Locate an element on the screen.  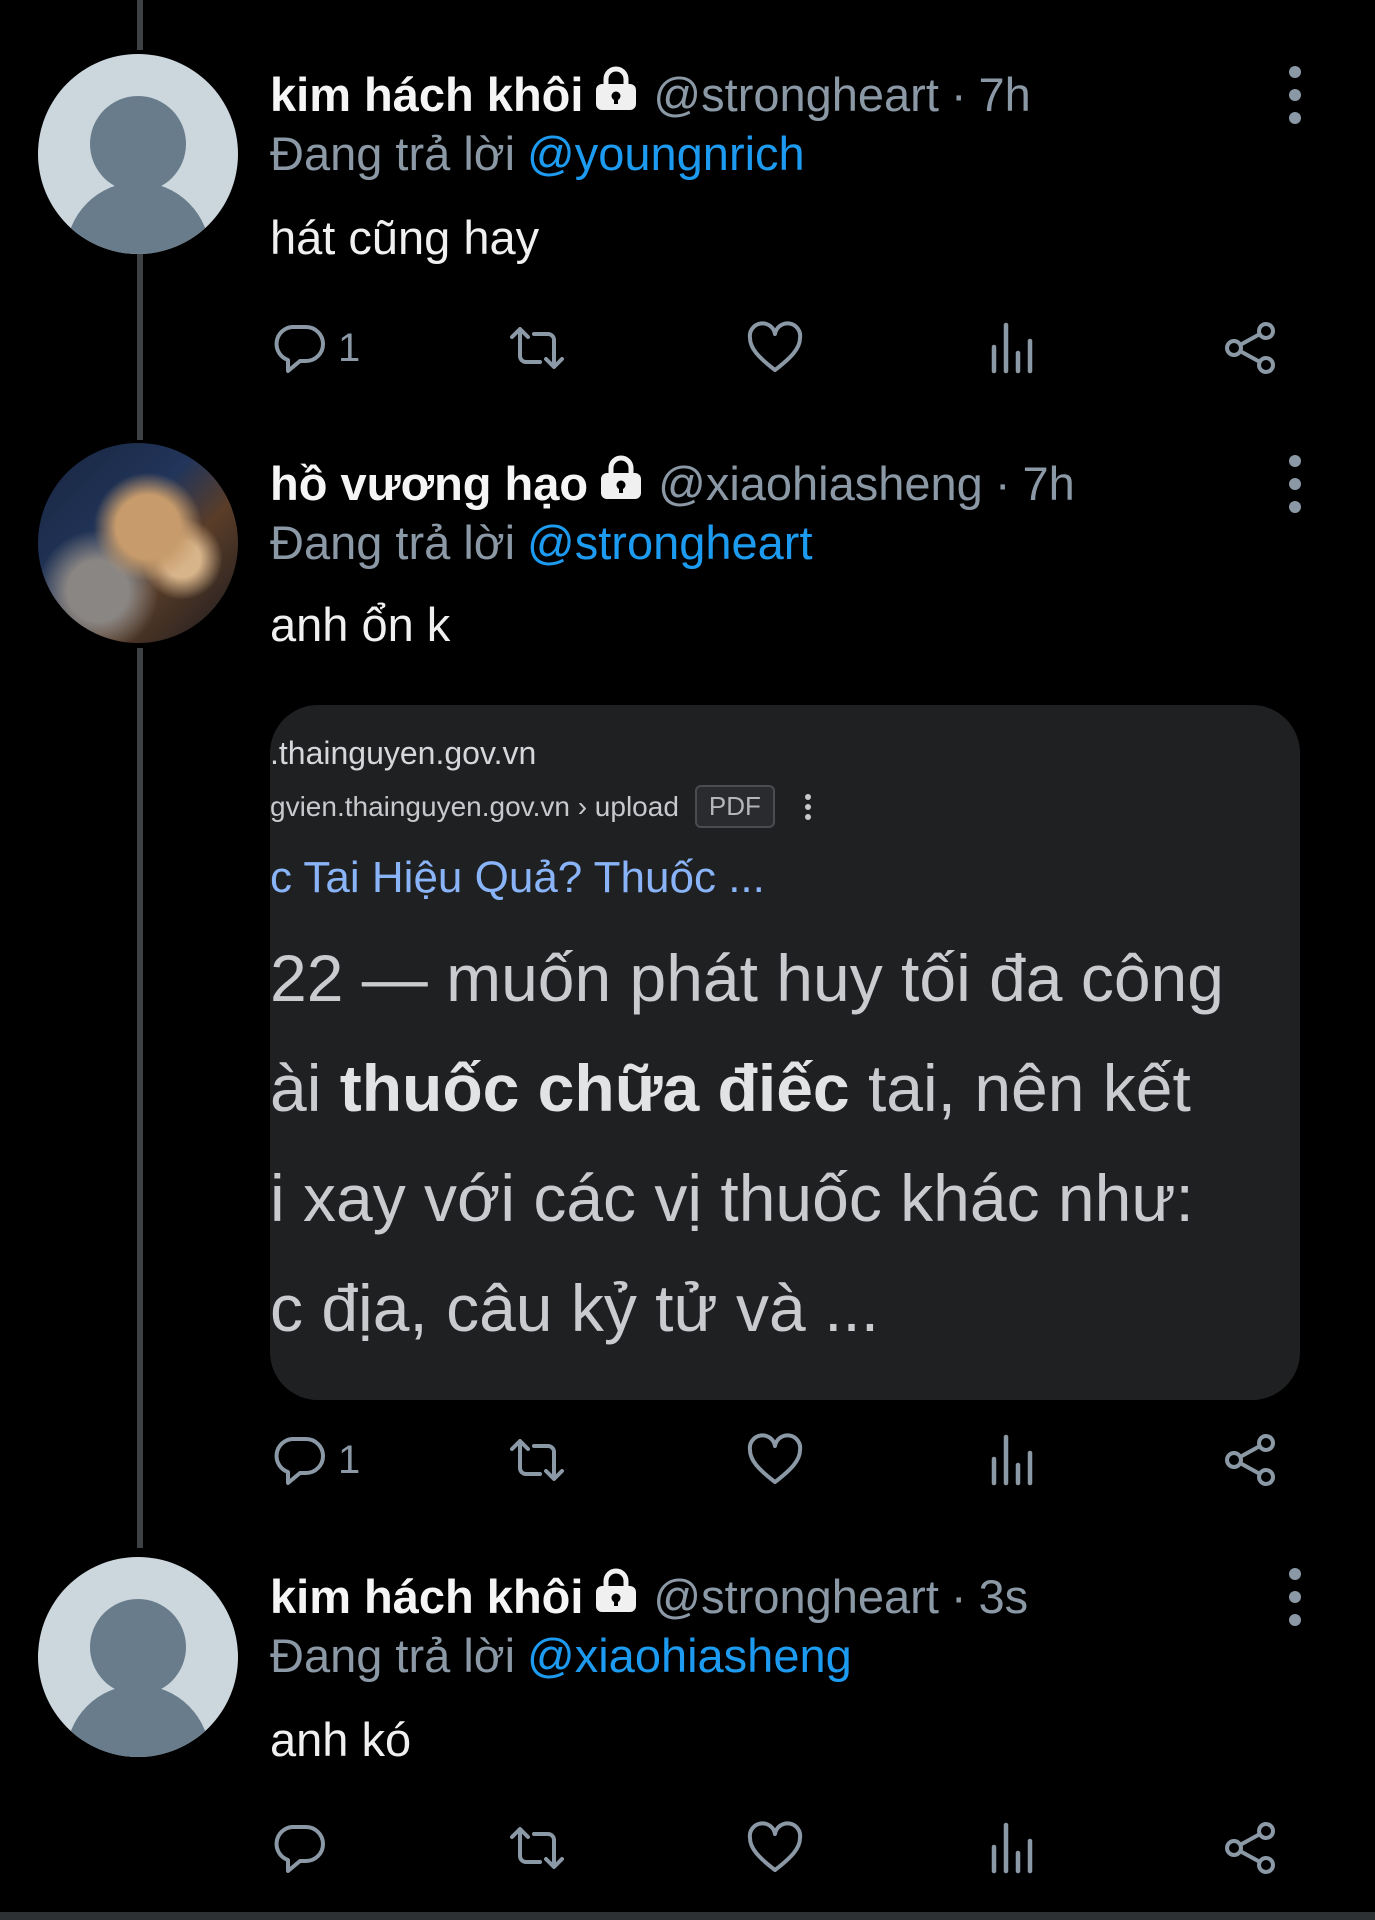
user-handle: @xiaohiasheng is located at coordinates (820, 483).